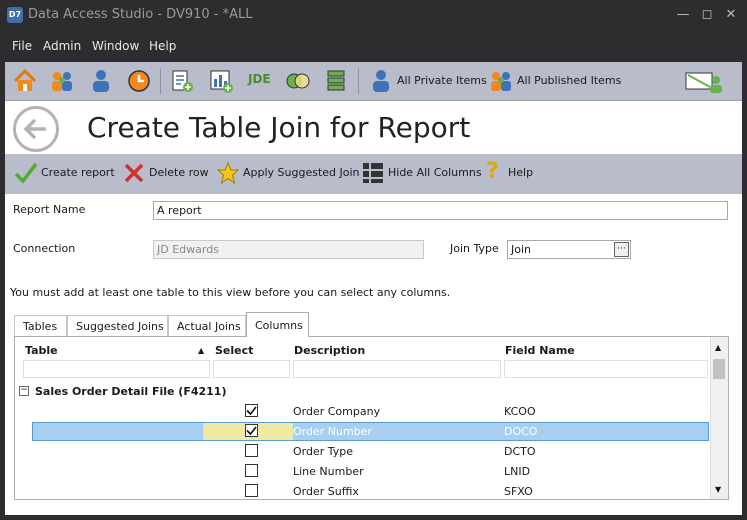  Describe the element at coordinates (134, 173) in the screenshot. I see `delete-x-icon` at that location.